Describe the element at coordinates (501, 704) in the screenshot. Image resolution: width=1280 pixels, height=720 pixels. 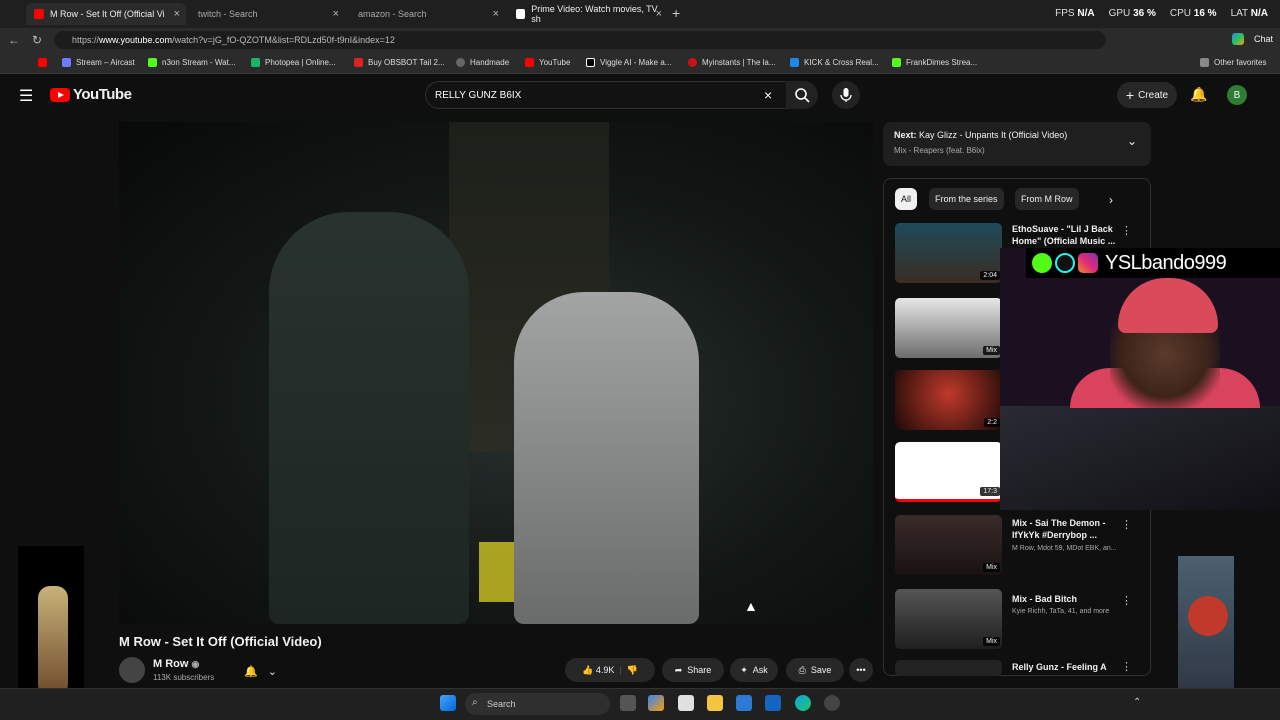
I see `taskbar-search-label: Search` at that location.